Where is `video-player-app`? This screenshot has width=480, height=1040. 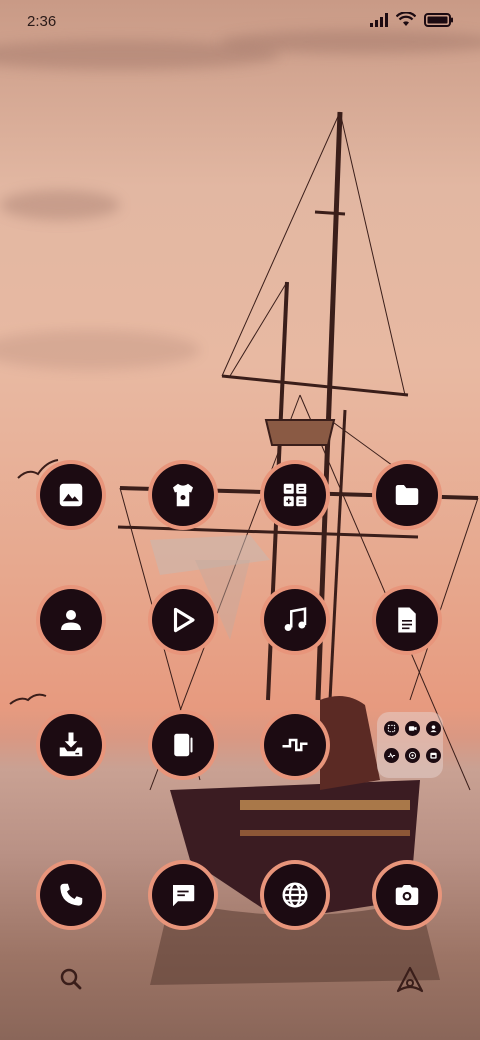 video-player-app is located at coordinates (183, 620).